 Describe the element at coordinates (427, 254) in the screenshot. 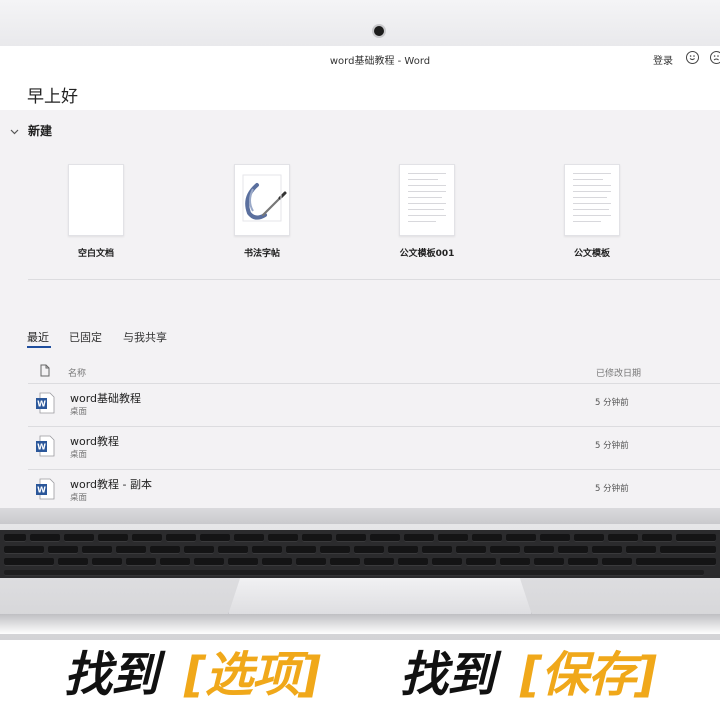

I see `template-label: 公文模板001` at that location.